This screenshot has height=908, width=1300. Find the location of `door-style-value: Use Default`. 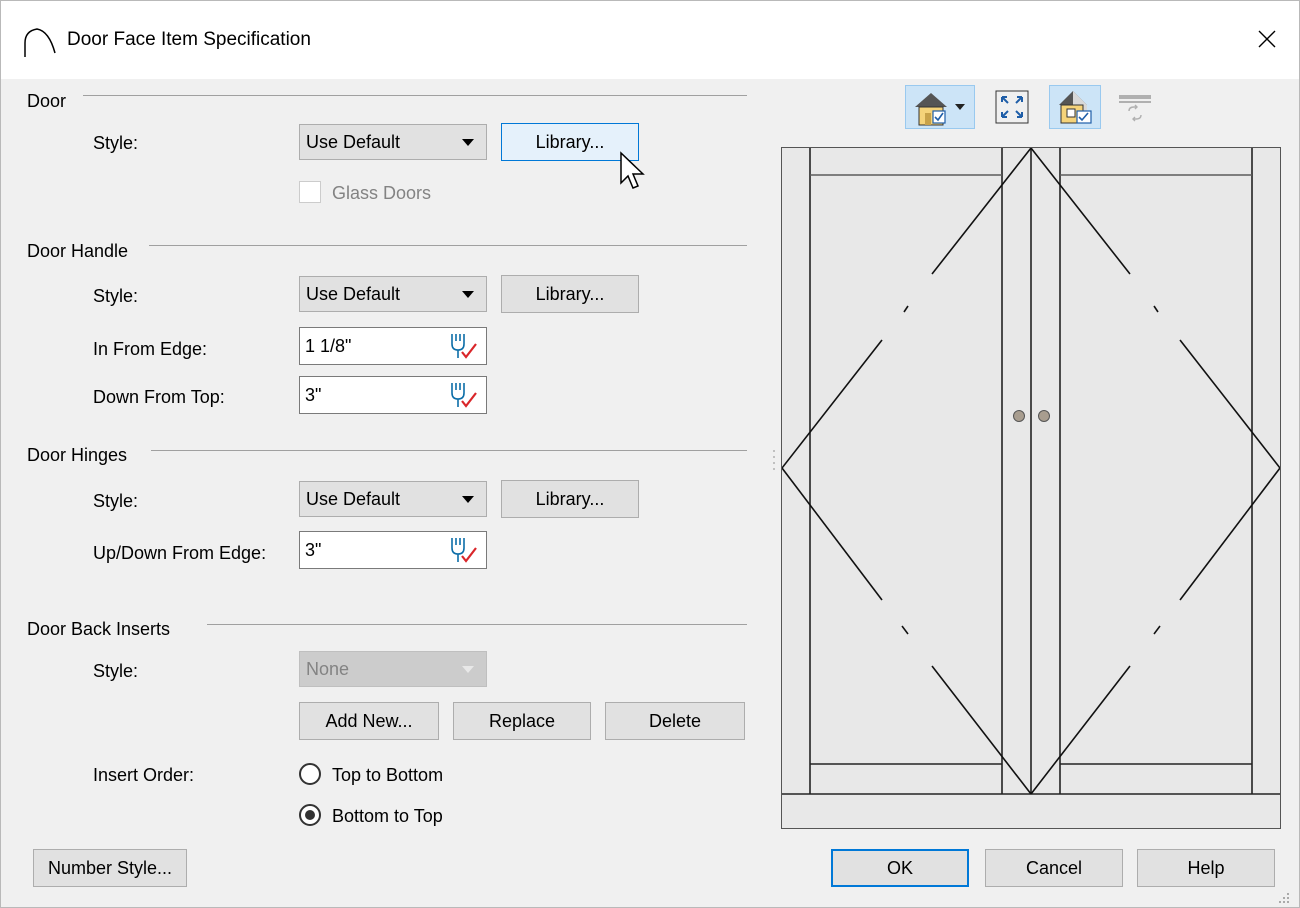

door-style-value: Use Default is located at coordinates (353, 141).